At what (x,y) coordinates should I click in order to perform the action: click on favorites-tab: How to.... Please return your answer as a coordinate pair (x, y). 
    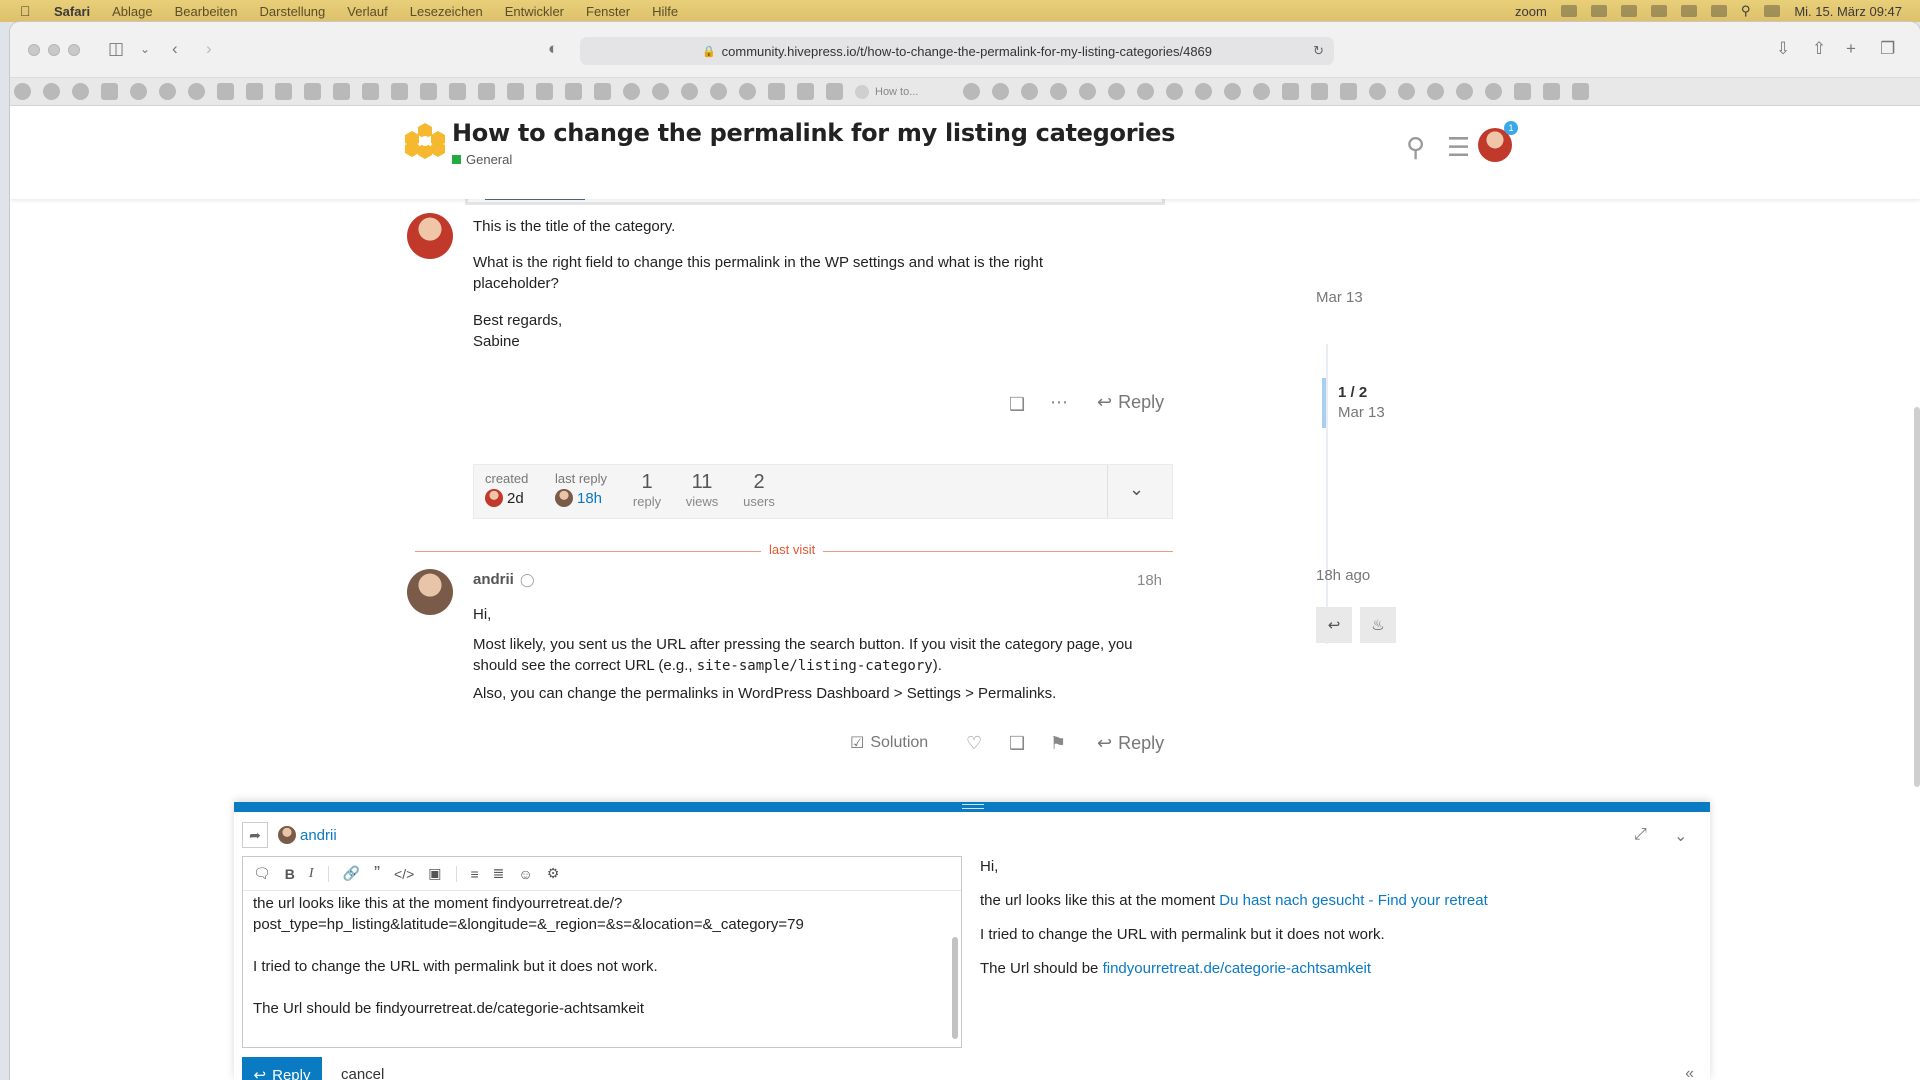
    Looking at the image, I should click on (903, 91).